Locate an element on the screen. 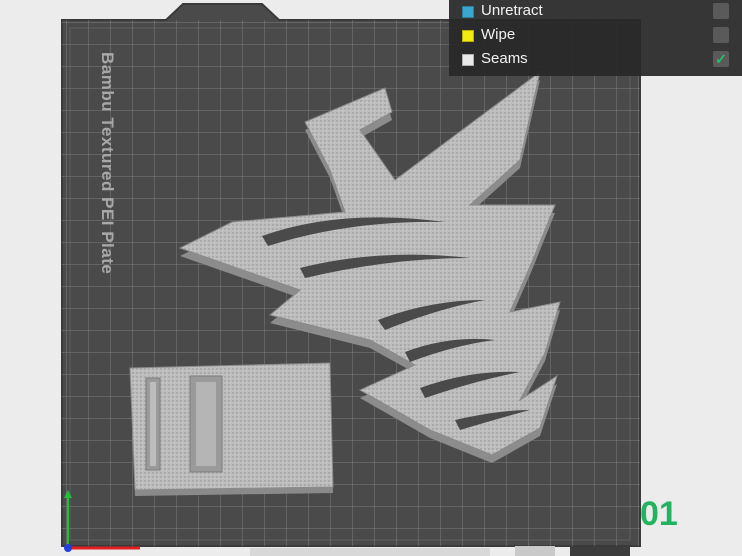 This screenshot has width=742, height=556. legend-label: Seams is located at coordinates (504, 58).